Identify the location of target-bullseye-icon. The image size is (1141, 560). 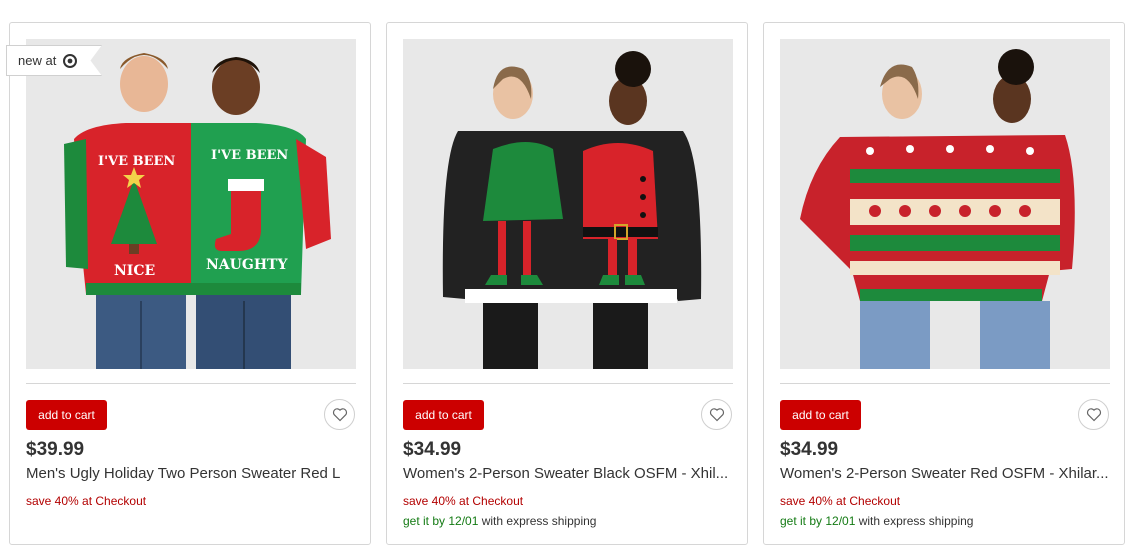
(70, 60).